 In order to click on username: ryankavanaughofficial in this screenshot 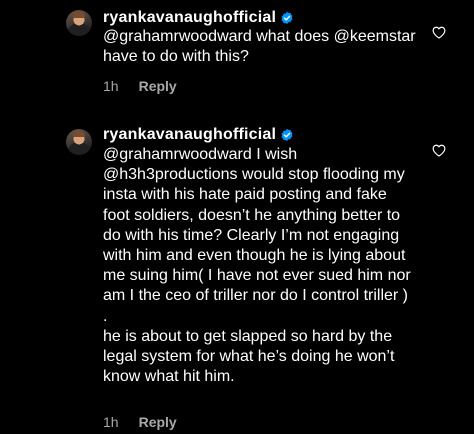, I will do `click(189, 135)`.